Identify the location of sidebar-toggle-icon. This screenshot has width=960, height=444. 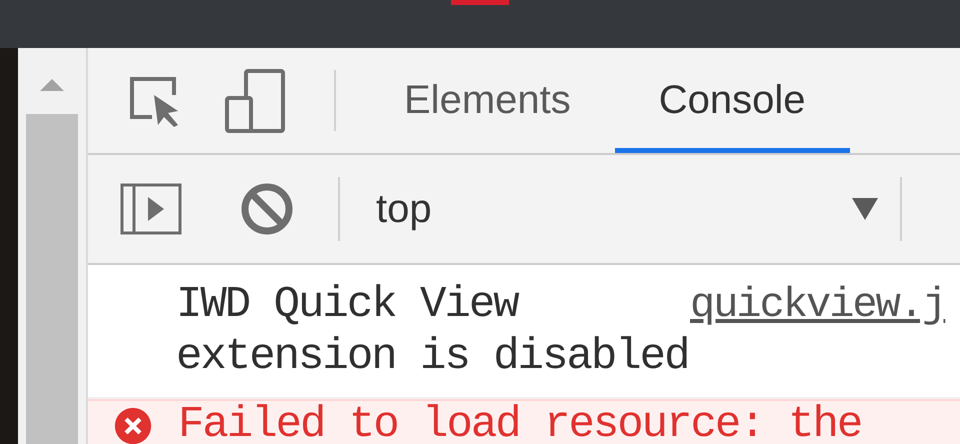
(151, 209).